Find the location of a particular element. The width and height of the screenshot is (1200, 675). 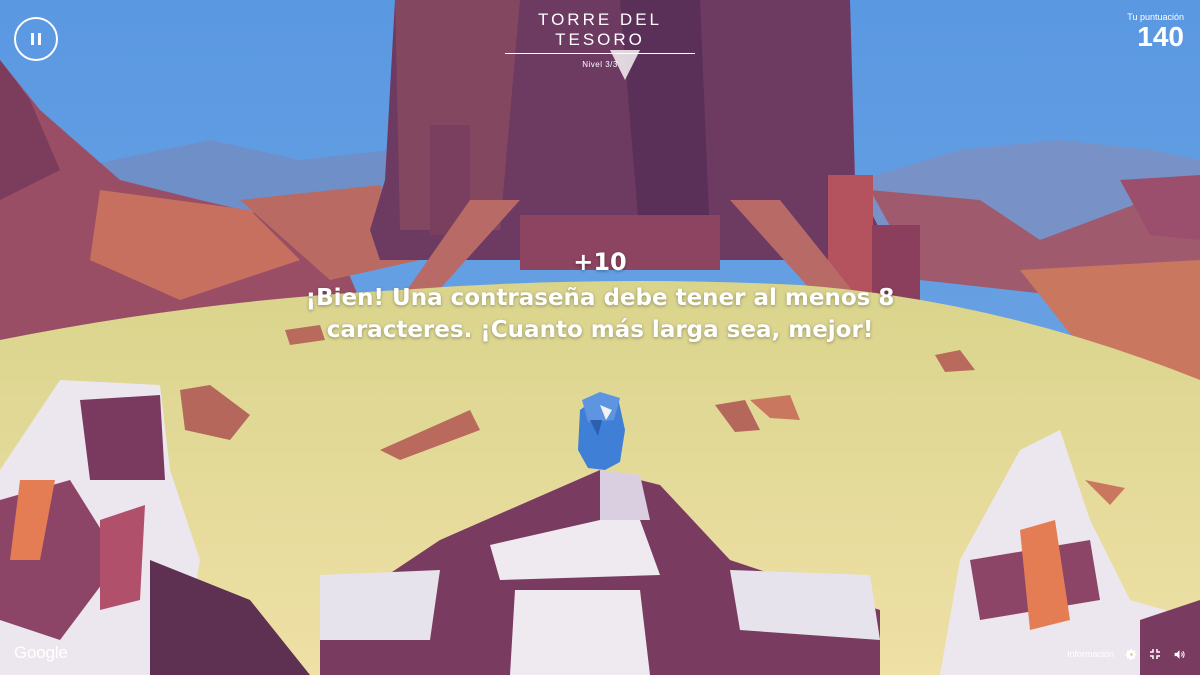

level-indicator: Nivel 3/3 is located at coordinates (600, 64).